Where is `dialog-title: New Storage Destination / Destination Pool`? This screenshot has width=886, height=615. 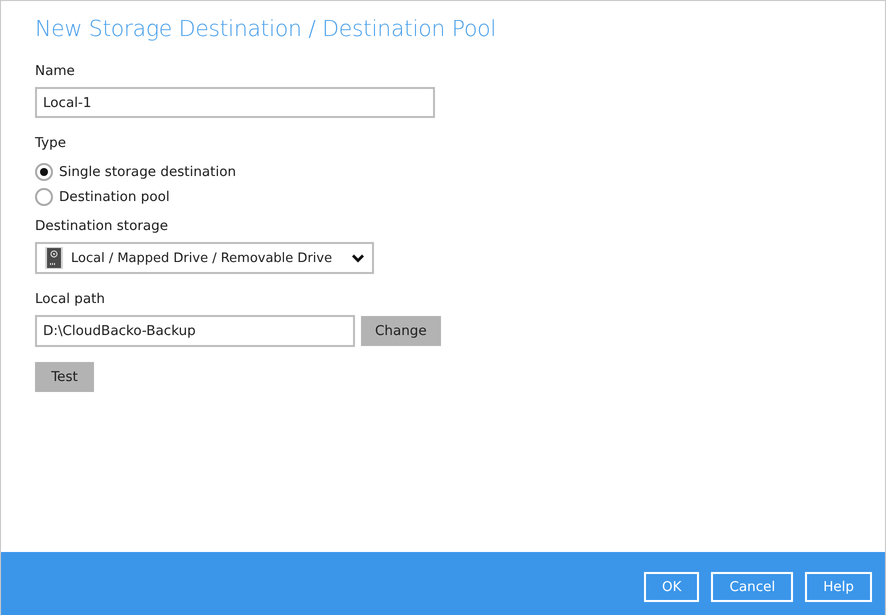
dialog-title: New Storage Destination / Destination Pool is located at coordinates (265, 29).